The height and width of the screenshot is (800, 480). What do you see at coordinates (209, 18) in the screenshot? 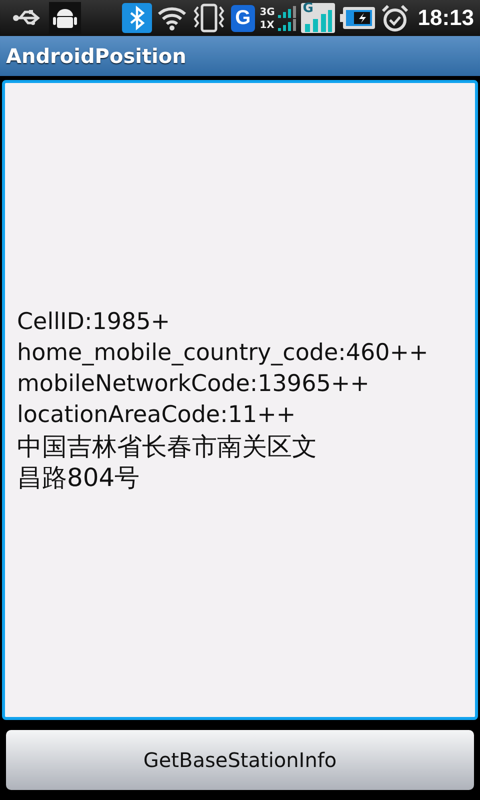
I see `vibrate-icon` at bounding box center [209, 18].